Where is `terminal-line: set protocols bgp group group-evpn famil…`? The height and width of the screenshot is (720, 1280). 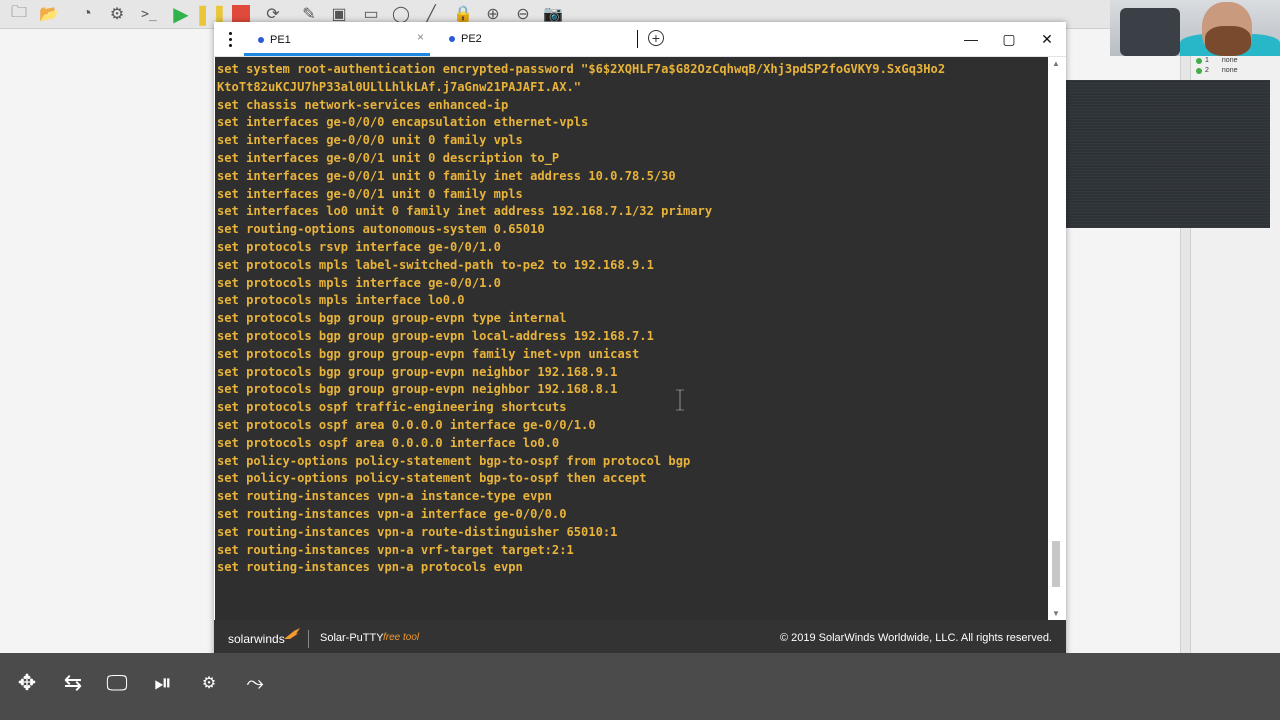 terminal-line: set protocols bgp group group-evpn famil… is located at coordinates (428, 353).